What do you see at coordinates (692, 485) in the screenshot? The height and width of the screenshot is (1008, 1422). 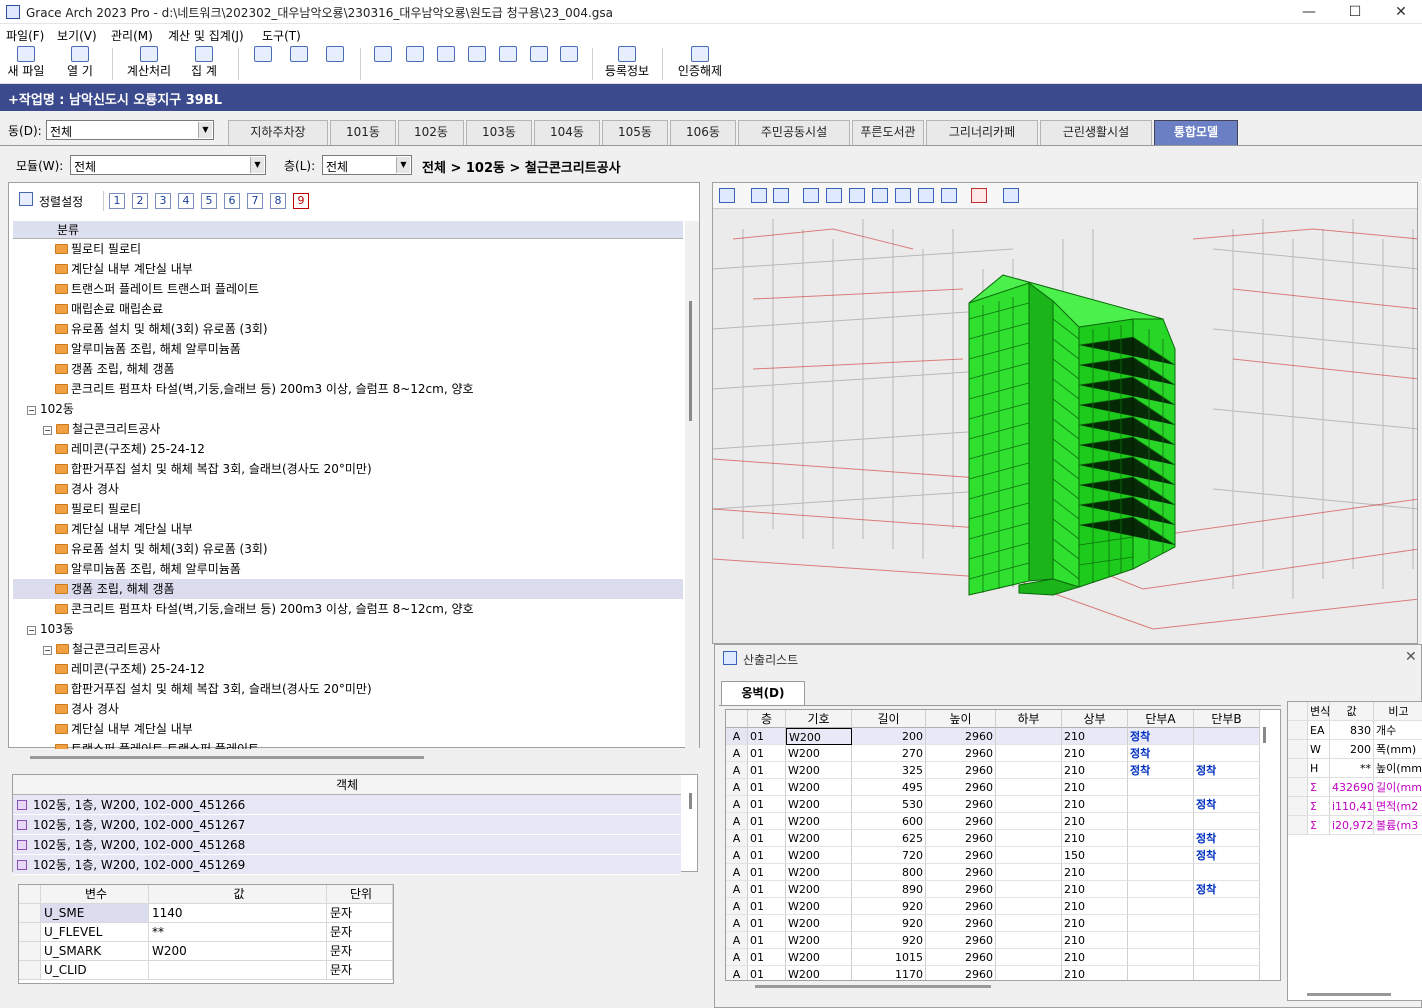 I see `tree-scrollbar` at bounding box center [692, 485].